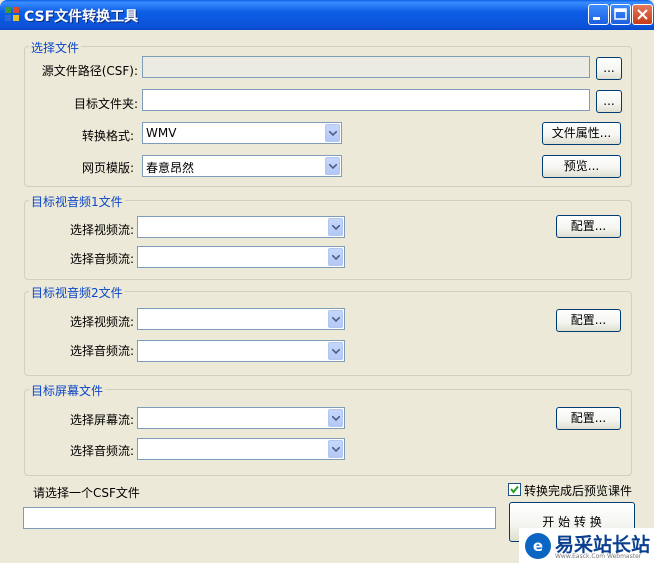 The height and width of the screenshot is (563, 654). I want to click on window-title: CSF文件转换工具, so click(81, 17).